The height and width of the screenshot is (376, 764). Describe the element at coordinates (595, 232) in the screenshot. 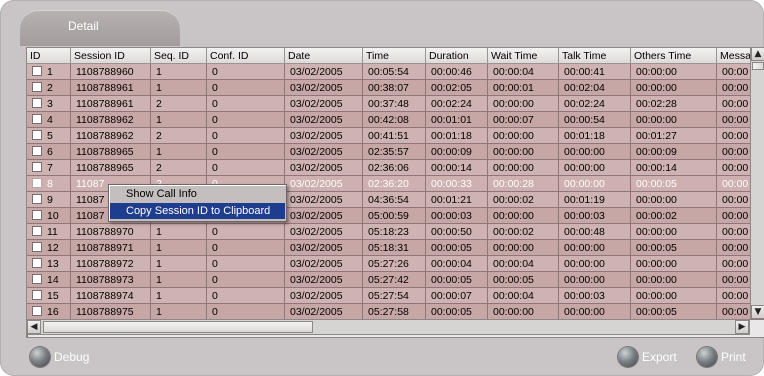

I see `table-cell: 00:00:48` at that location.